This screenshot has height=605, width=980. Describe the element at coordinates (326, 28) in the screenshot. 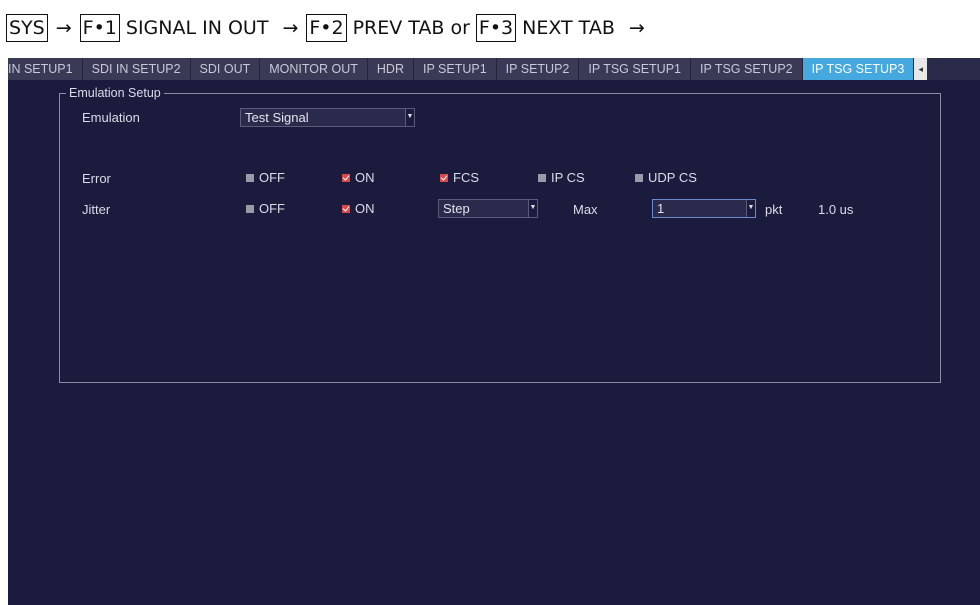

I see `f2-key: F•2` at that location.